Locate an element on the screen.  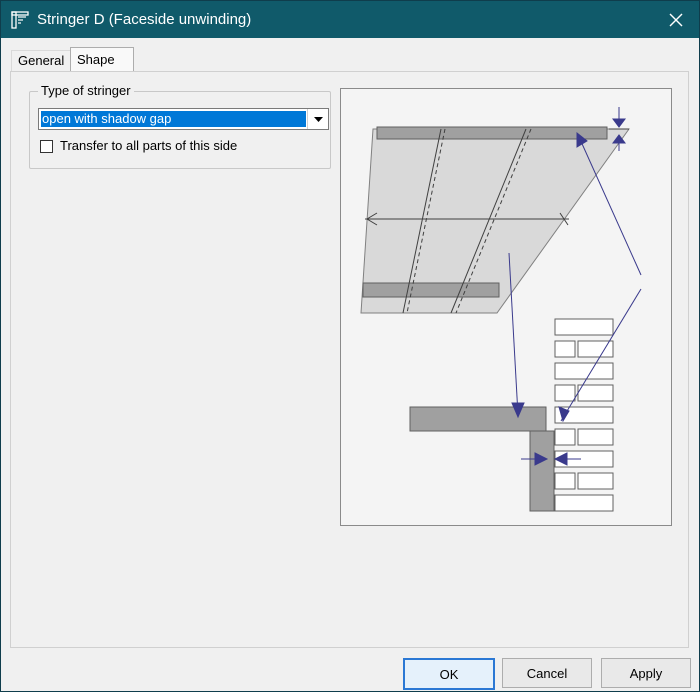
transfer-checkbox is located at coordinates (46, 146).